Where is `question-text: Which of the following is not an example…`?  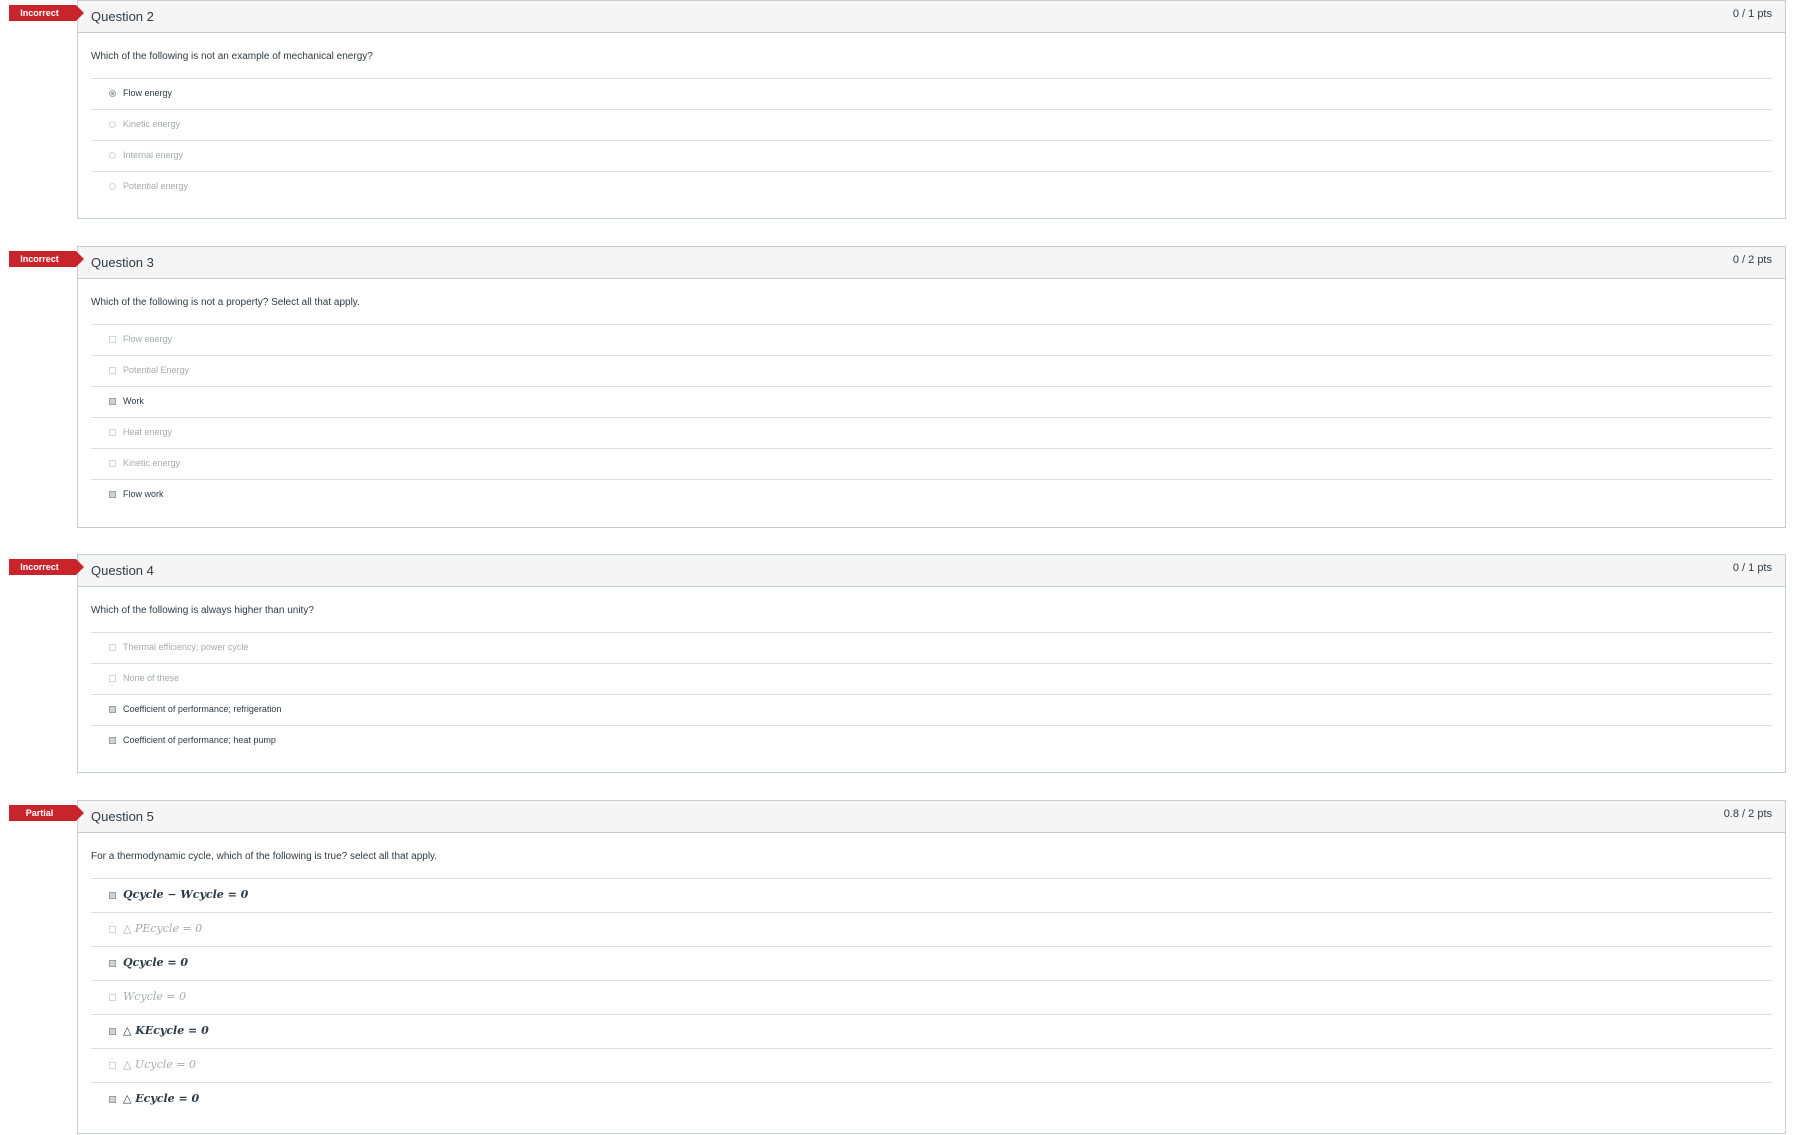 question-text: Which of the following is not an example… is located at coordinates (232, 56).